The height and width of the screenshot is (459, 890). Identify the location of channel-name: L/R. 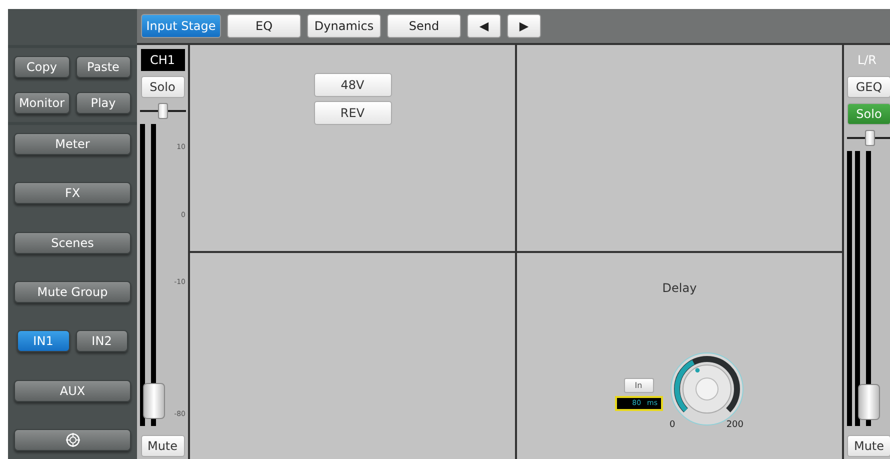
(867, 60).